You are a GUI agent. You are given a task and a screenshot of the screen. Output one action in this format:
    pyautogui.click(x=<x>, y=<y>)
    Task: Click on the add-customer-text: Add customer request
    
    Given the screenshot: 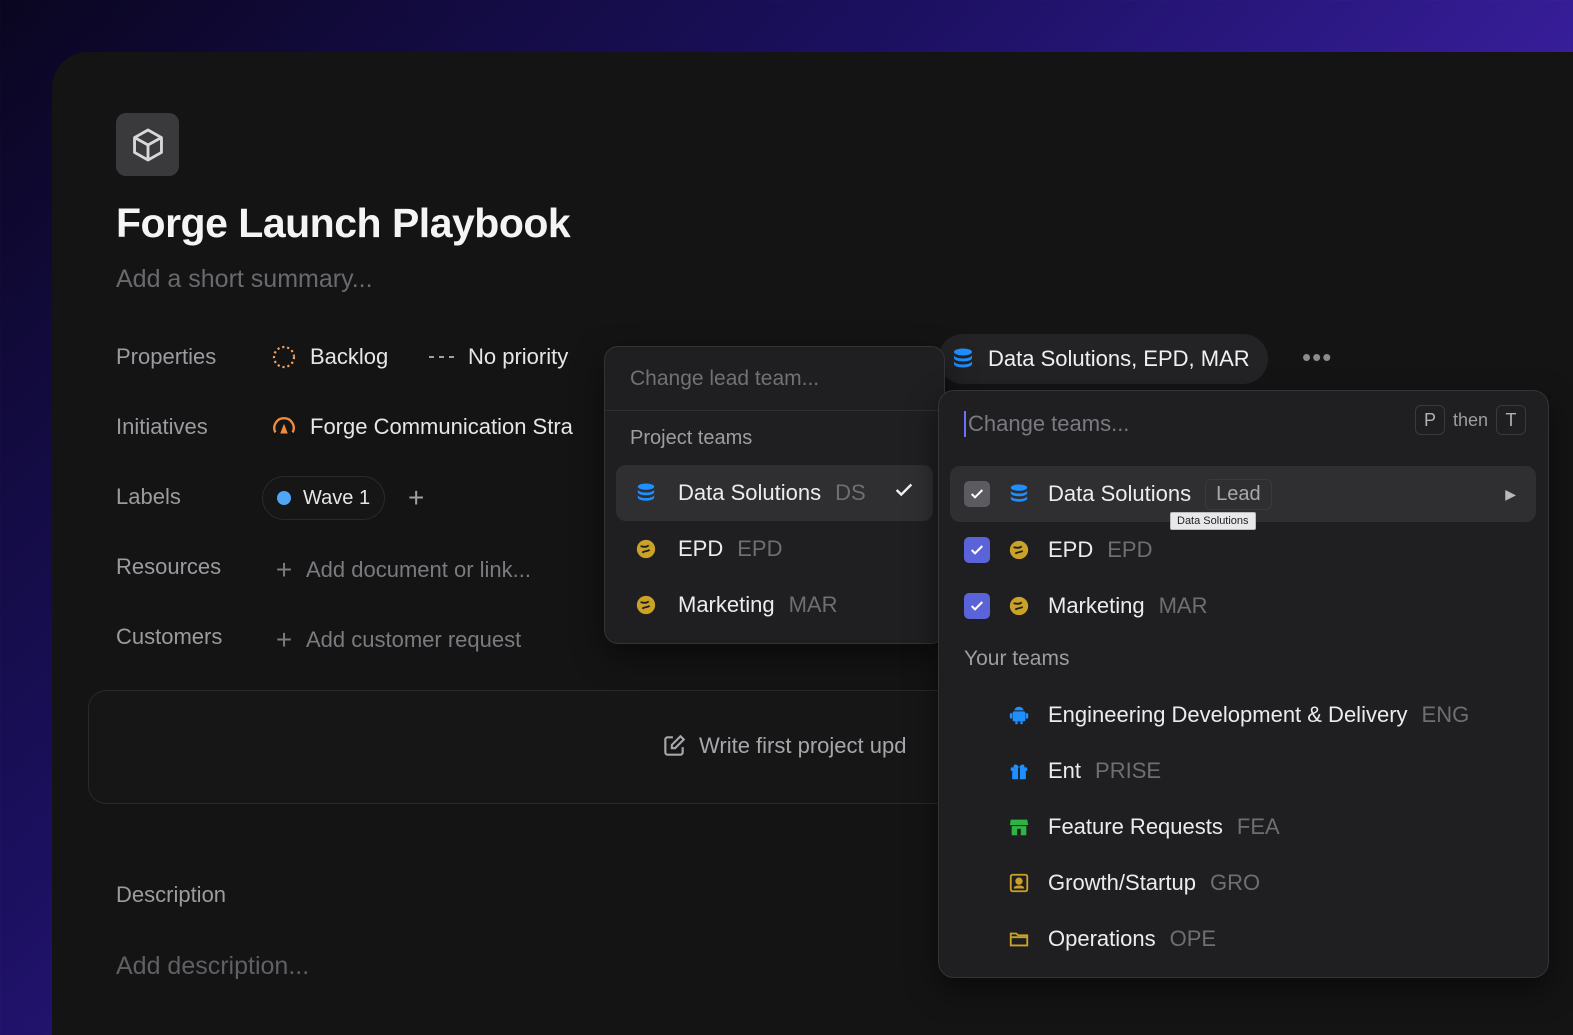 What is the action you would take?
    pyautogui.click(x=414, y=639)
    